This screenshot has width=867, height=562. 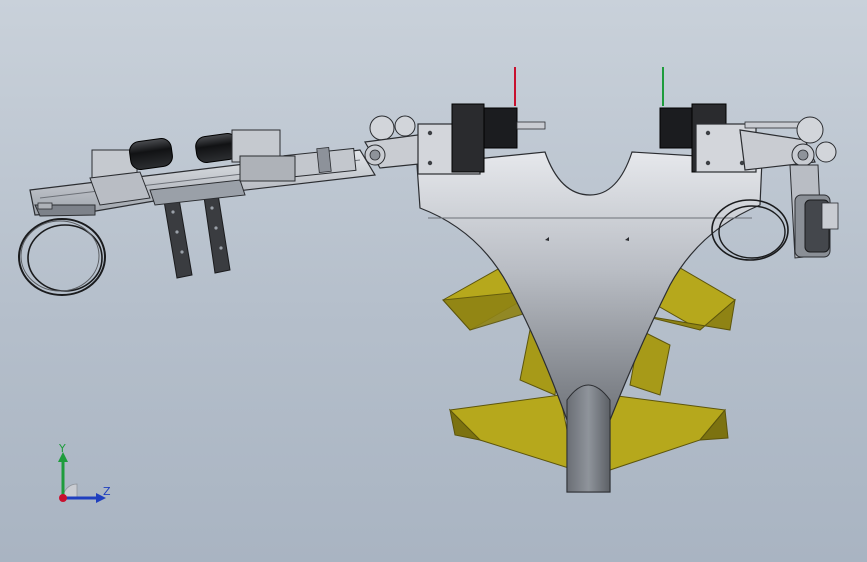 What do you see at coordinates (107, 491) in the screenshot?
I see `z-axis-label: Z` at bounding box center [107, 491].